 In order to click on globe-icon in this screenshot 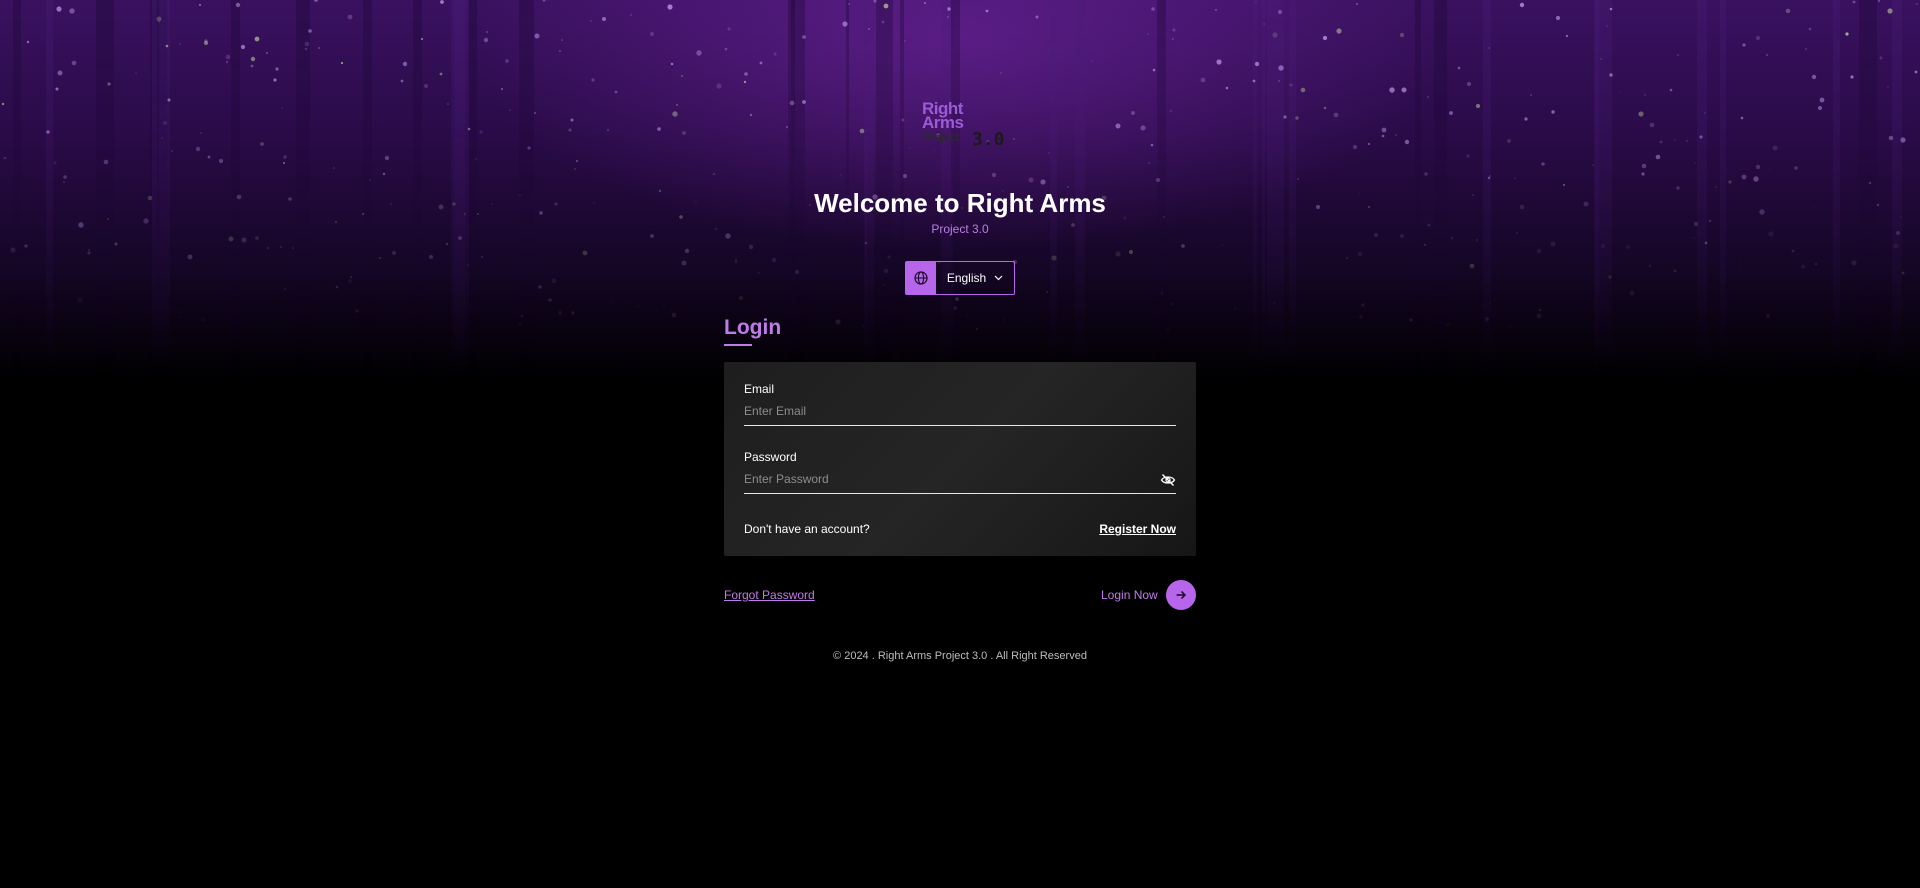, I will do `click(921, 278)`.